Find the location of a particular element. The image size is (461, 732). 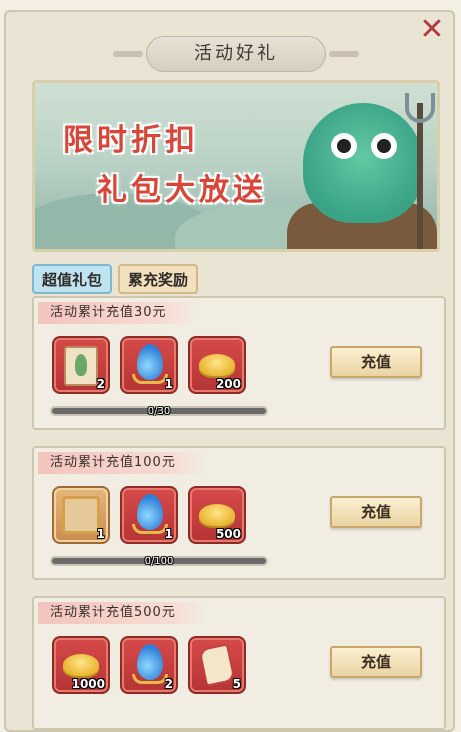

tab-cumulative-rewards: 累充奖励 is located at coordinates (158, 279).